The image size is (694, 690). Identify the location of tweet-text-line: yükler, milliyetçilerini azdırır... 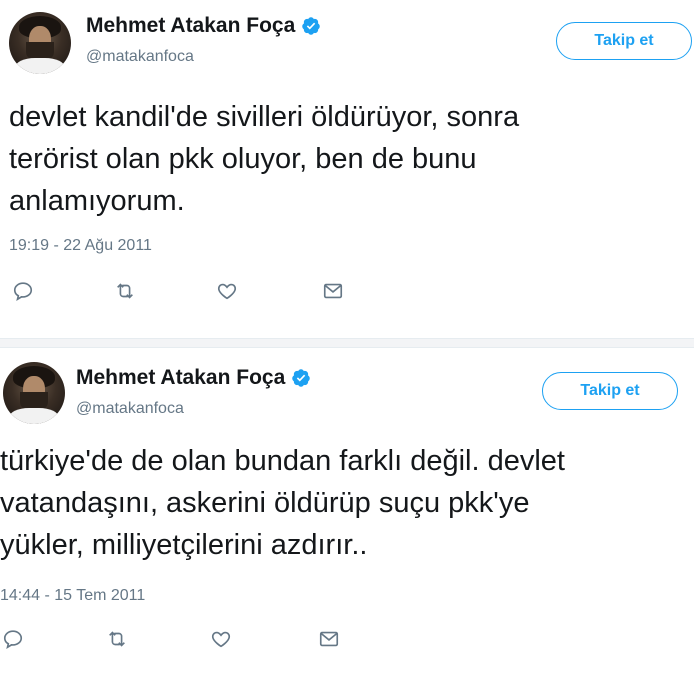
(184, 545).